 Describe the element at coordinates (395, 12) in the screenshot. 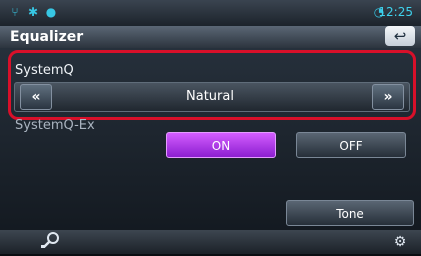

I see `status-time: 12:25` at that location.